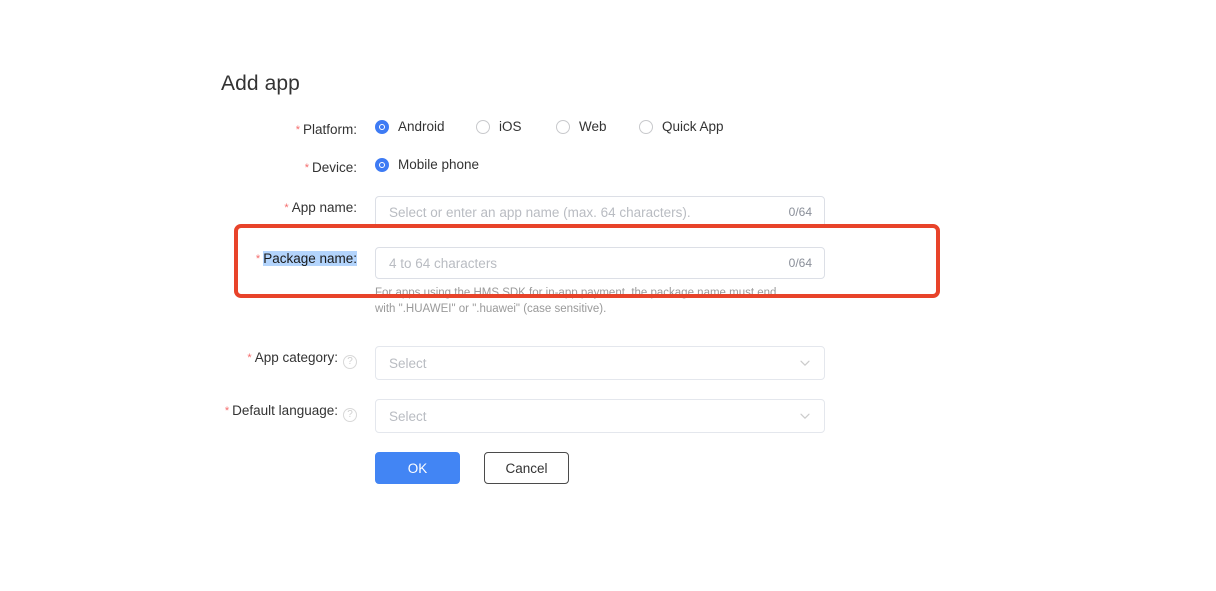 This screenshot has width=1216, height=591. What do you see at coordinates (526, 468) in the screenshot?
I see `cancel-button: Cancel` at bounding box center [526, 468].